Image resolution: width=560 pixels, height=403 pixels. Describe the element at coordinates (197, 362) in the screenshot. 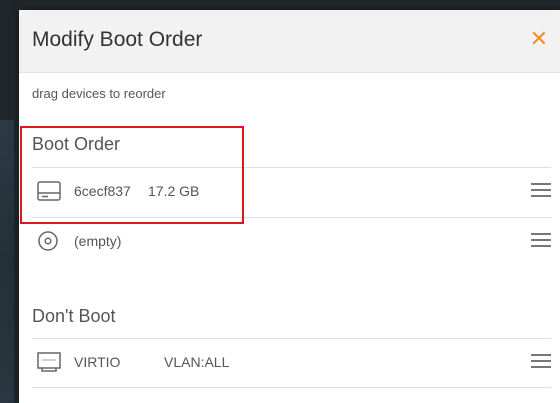

I see `device-vlan: VLAN:ALL` at that location.